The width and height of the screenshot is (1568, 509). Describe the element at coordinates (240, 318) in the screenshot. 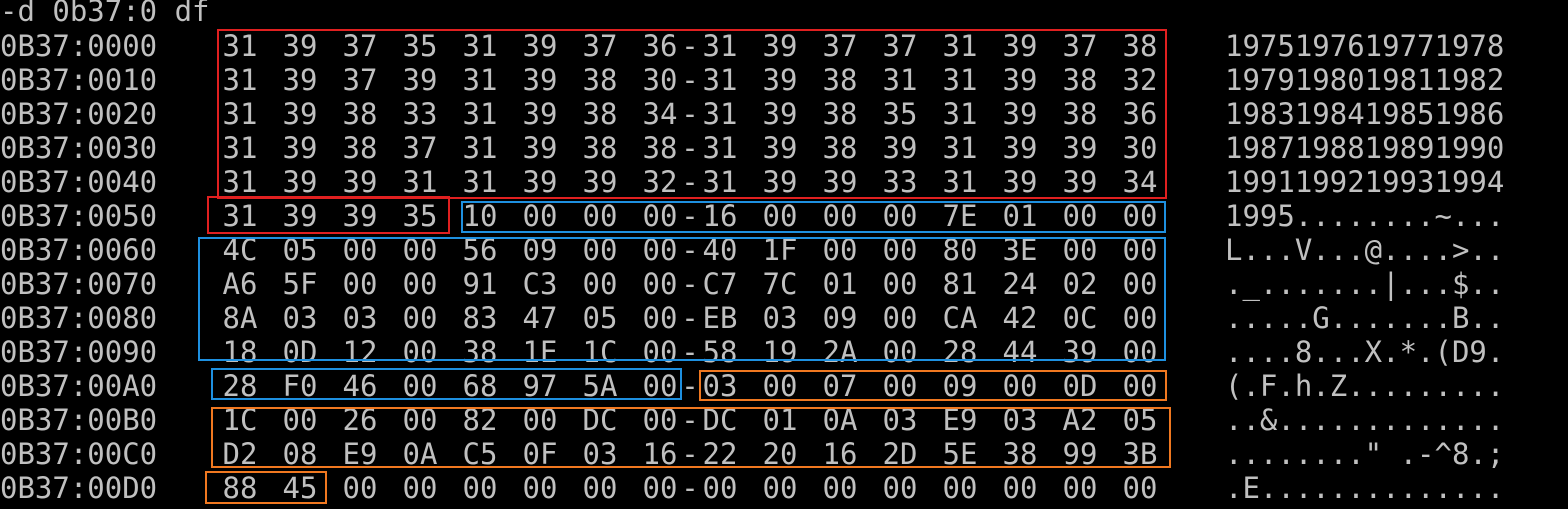

I see `hex-byte: 8A` at that location.